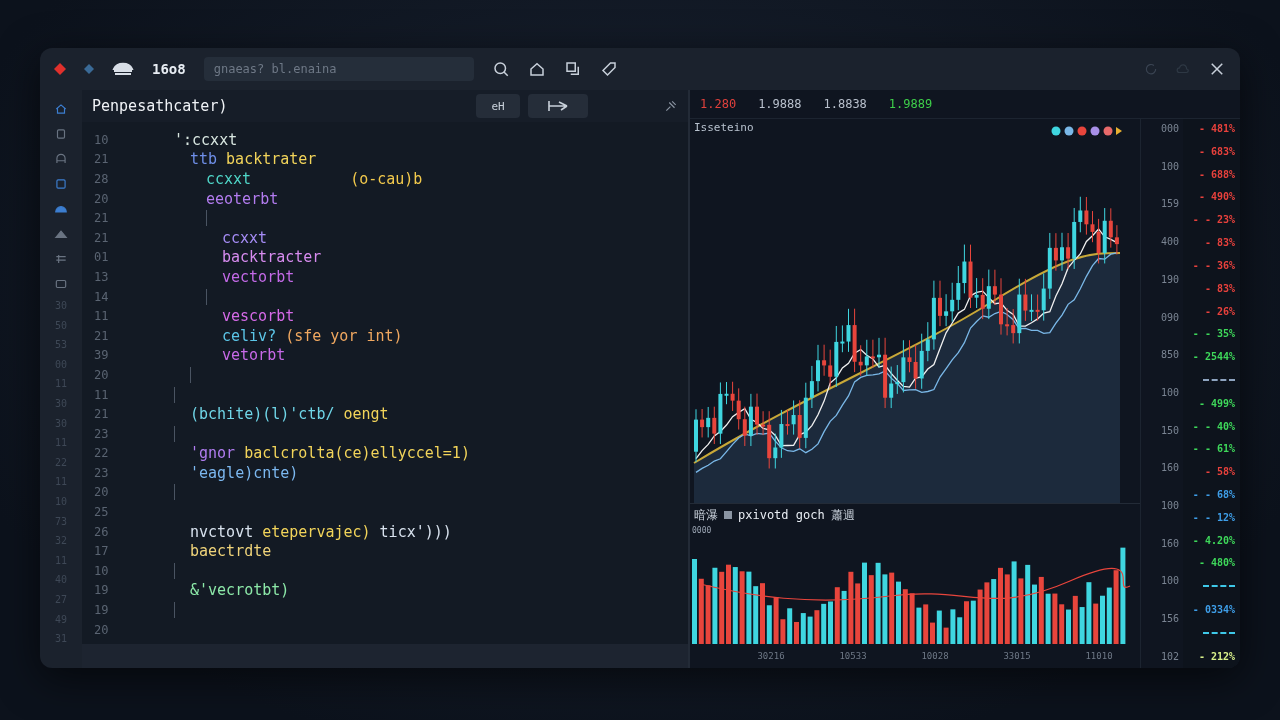  What do you see at coordinates (1017, 656) in the screenshot?
I see `x-axis-label: 33015` at bounding box center [1017, 656].